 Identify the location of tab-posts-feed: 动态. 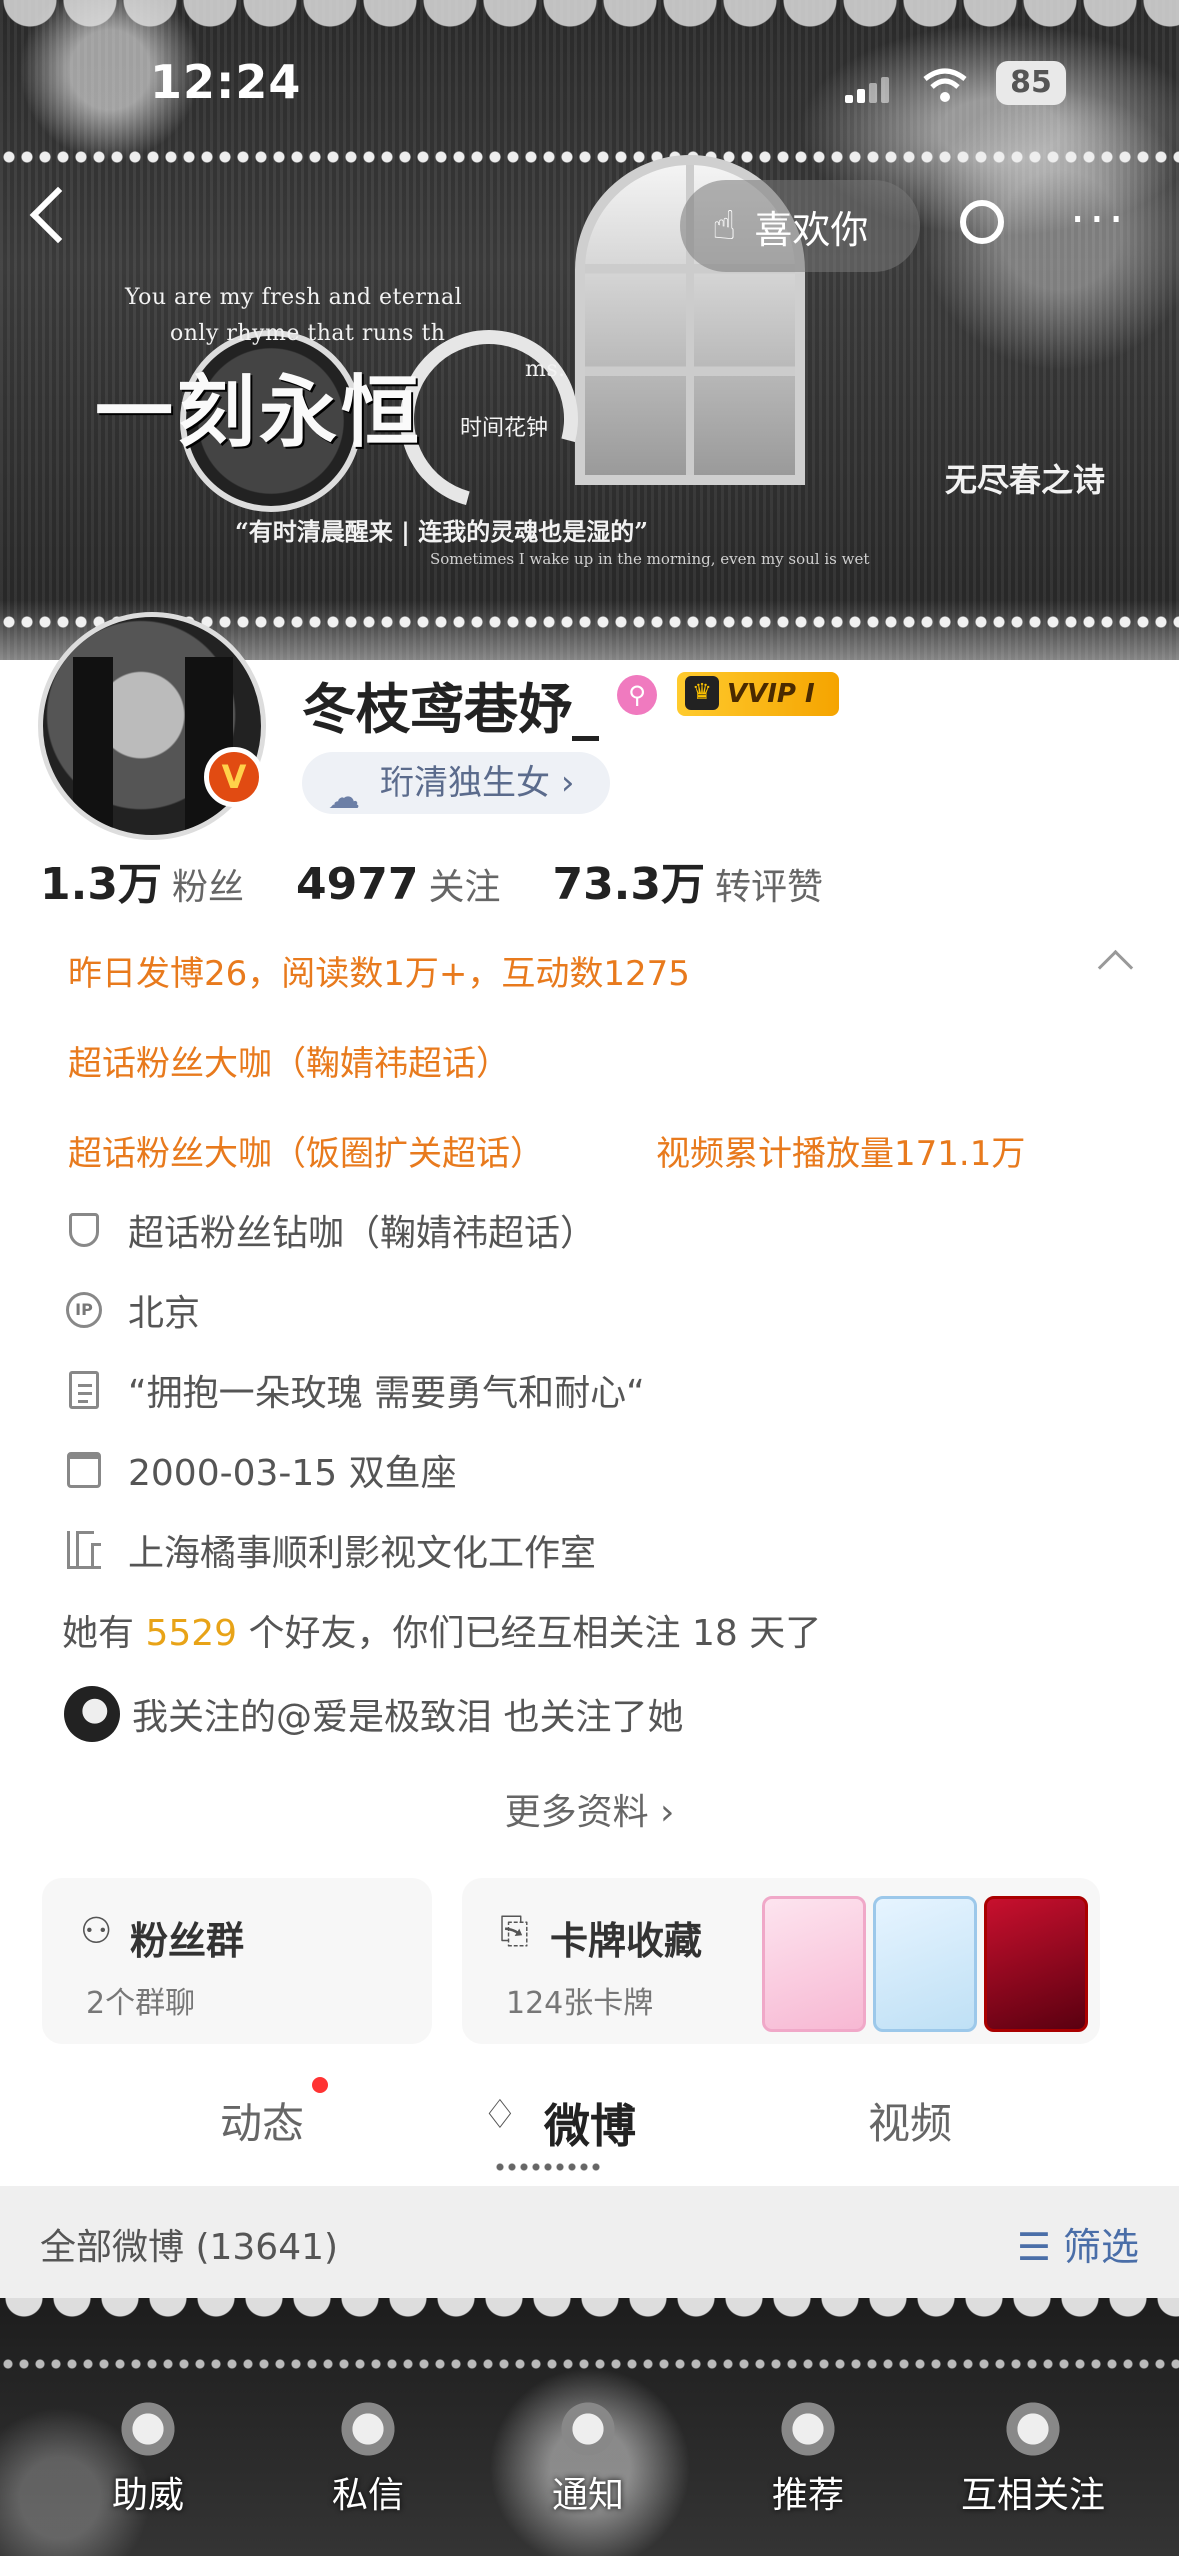
(262, 2120).